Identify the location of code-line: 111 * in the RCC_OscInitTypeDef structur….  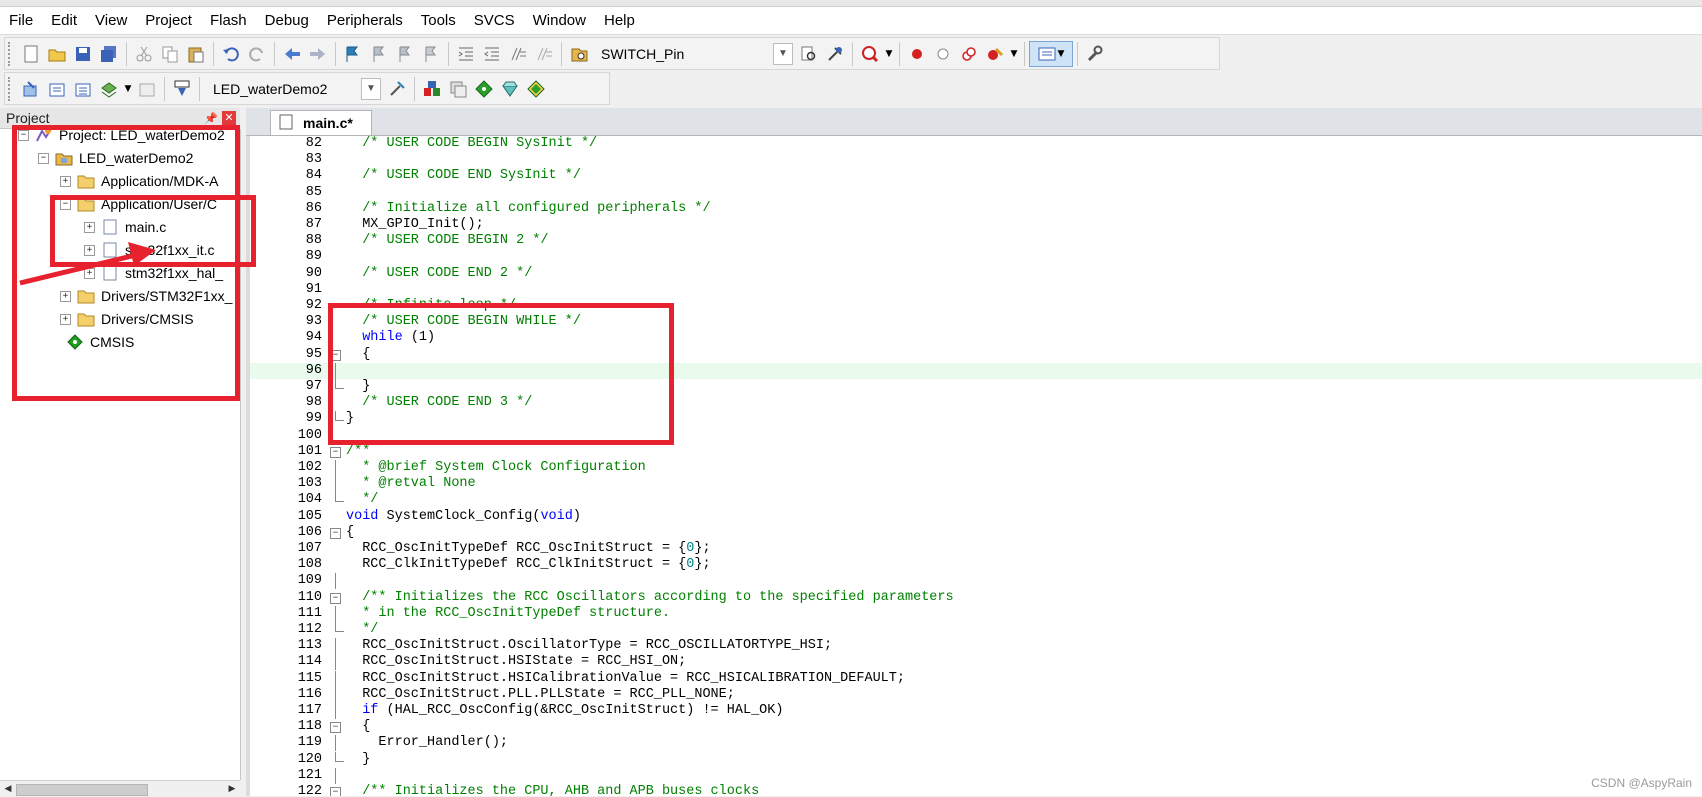
(976, 613).